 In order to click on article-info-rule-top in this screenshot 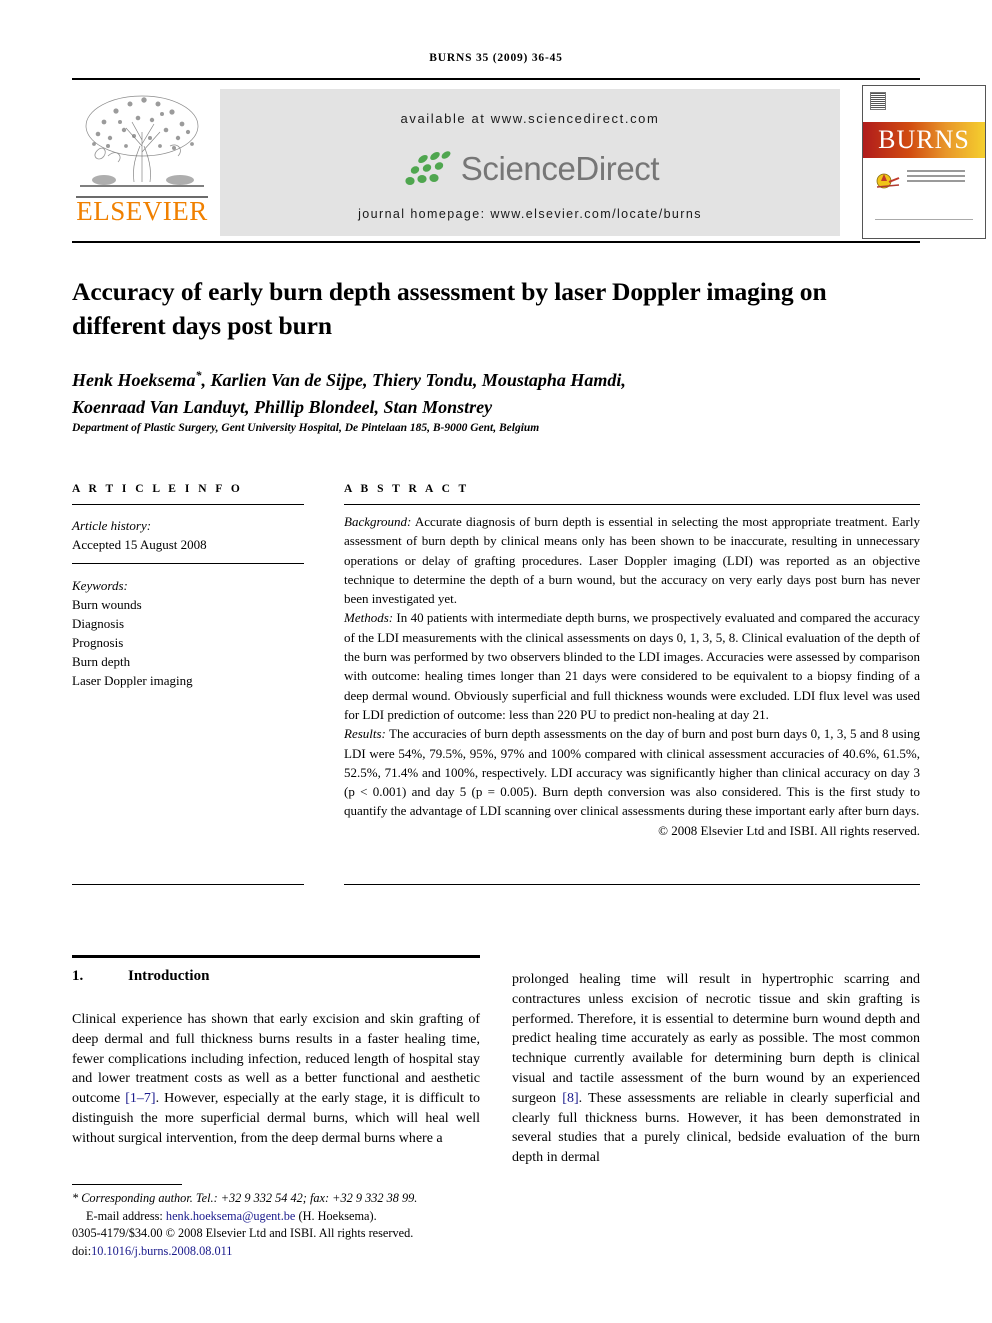, I will do `click(188, 504)`.